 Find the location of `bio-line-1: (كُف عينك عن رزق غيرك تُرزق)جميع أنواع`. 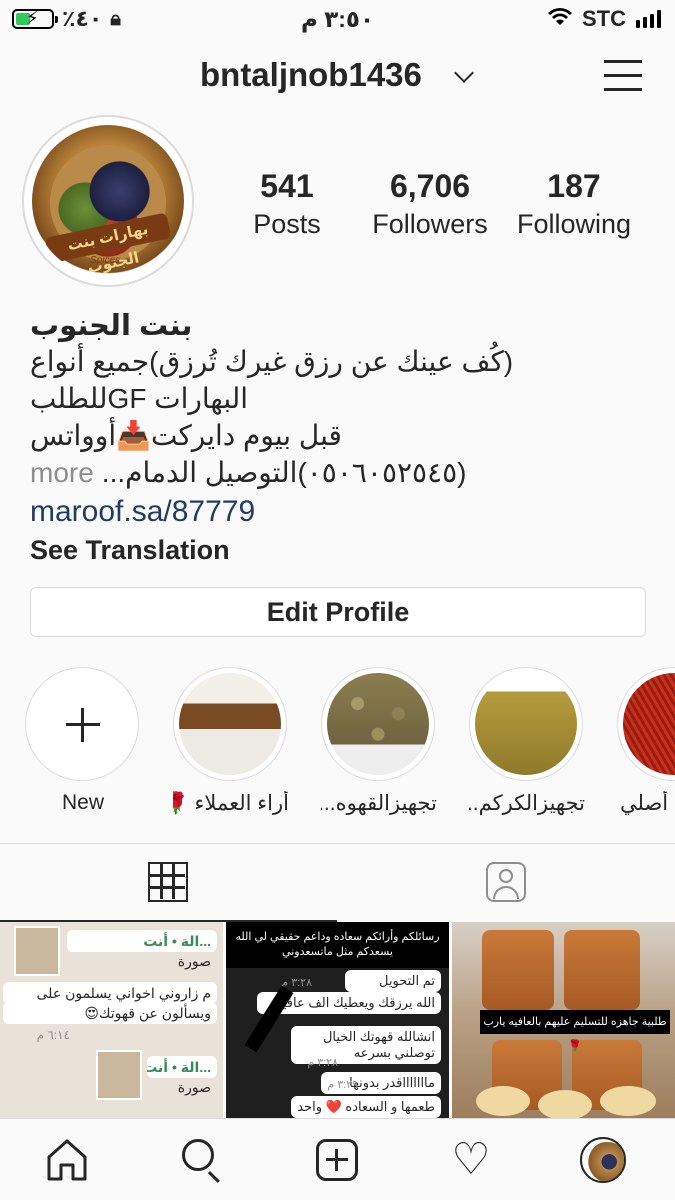

bio-line-1: (كُف عينك عن رزق غيرك تُرزق)جميع أنواع is located at coordinates (272, 361).